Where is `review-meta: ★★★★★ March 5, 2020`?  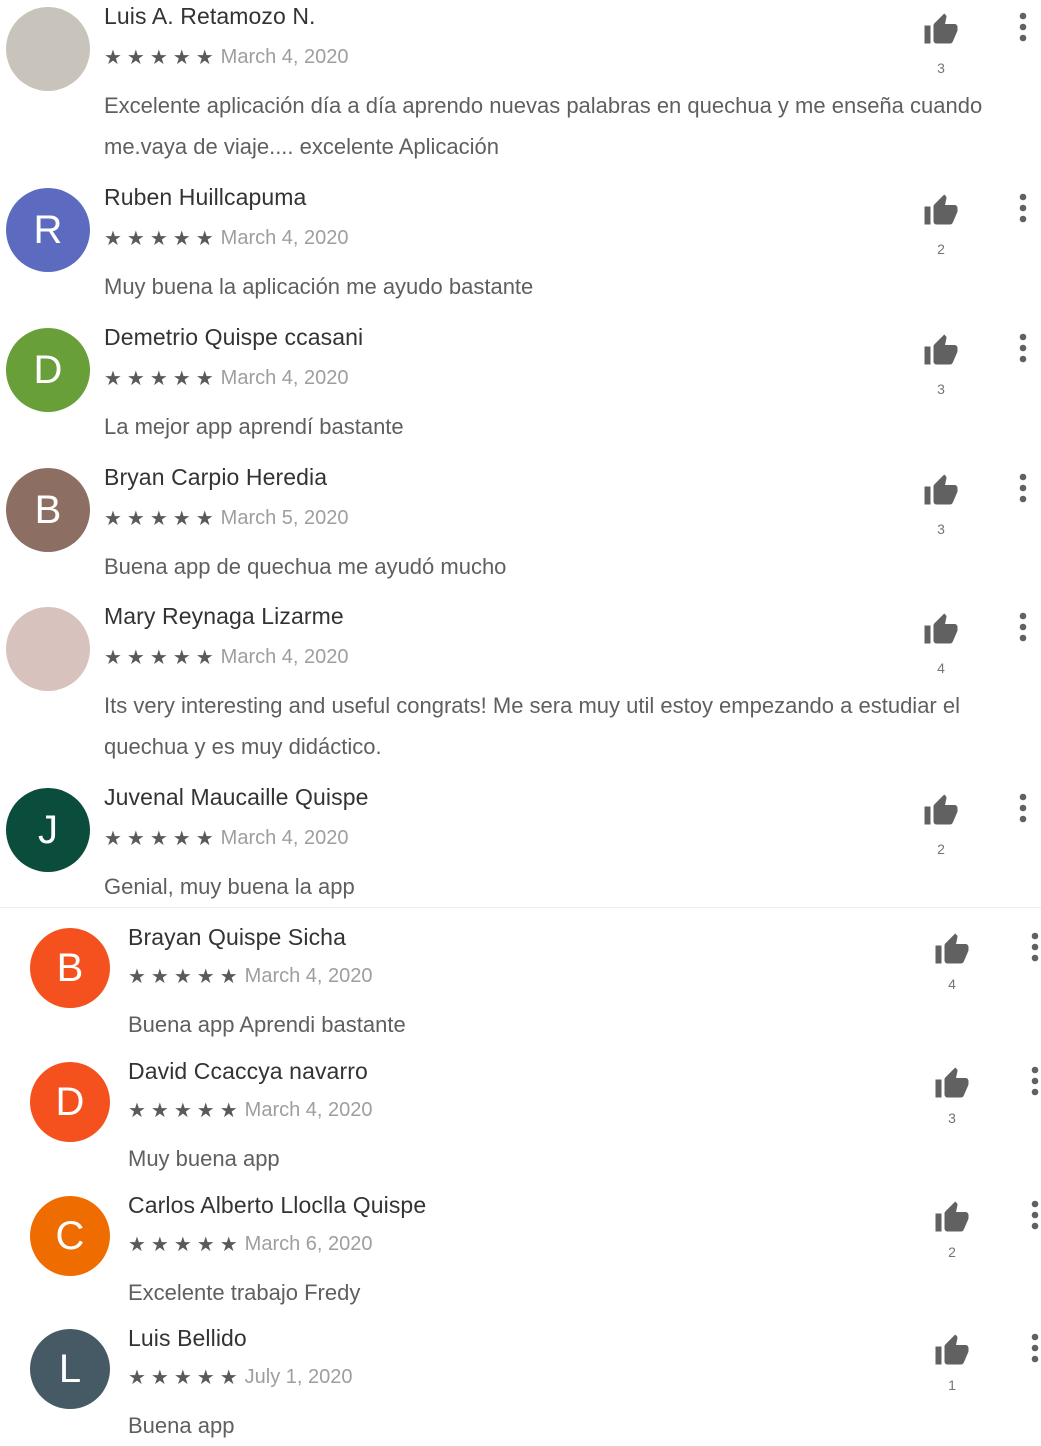
review-meta: ★★★★★ March 5, 2020 is located at coordinates (226, 518).